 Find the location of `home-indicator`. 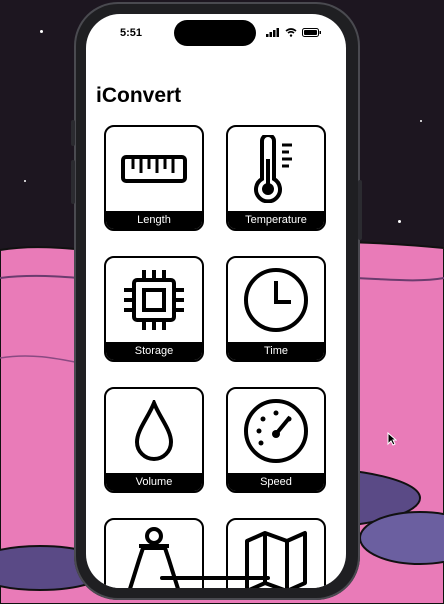

home-indicator is located at coordinates (215, 578).